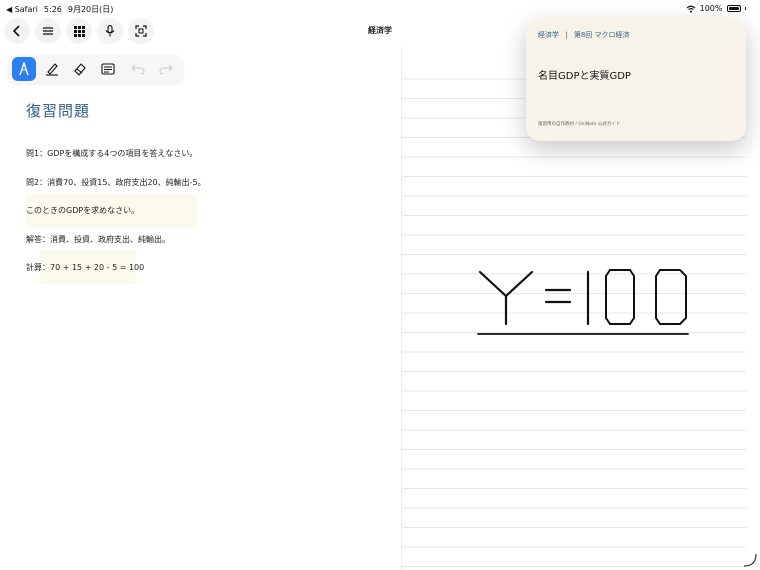  What do you see at coordinates (733, 8) in the screenshot?
I see `battery-icon` at bounding box center [733, 8].